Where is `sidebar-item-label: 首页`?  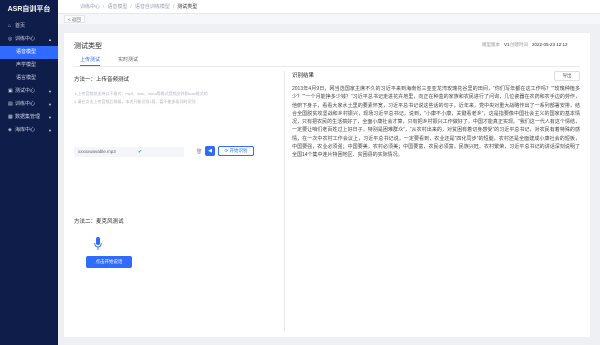 sidebar-item-label: 首页 is located at coordinates (20, 26).